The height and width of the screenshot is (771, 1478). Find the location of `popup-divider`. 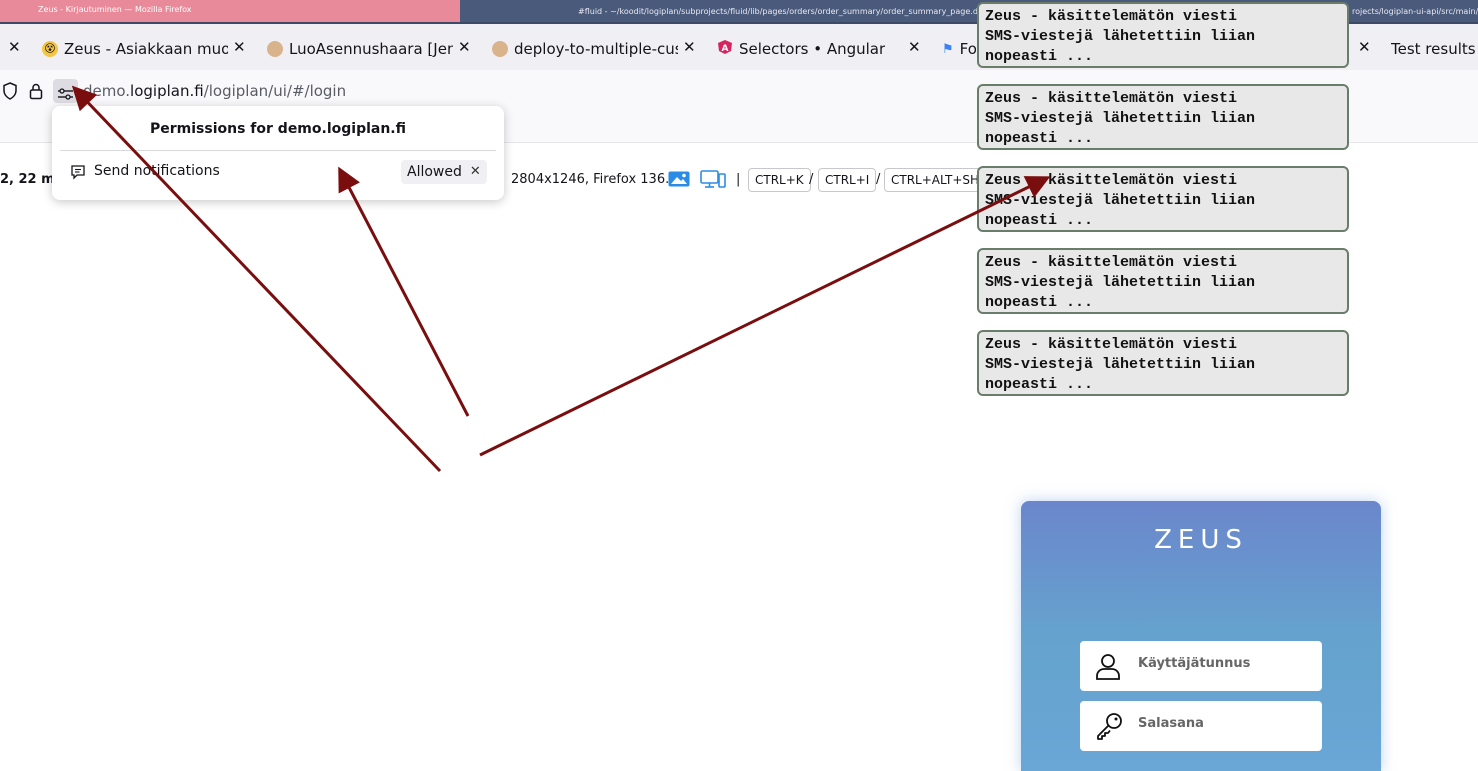

popup-divider is located at coordinates (278, 150).